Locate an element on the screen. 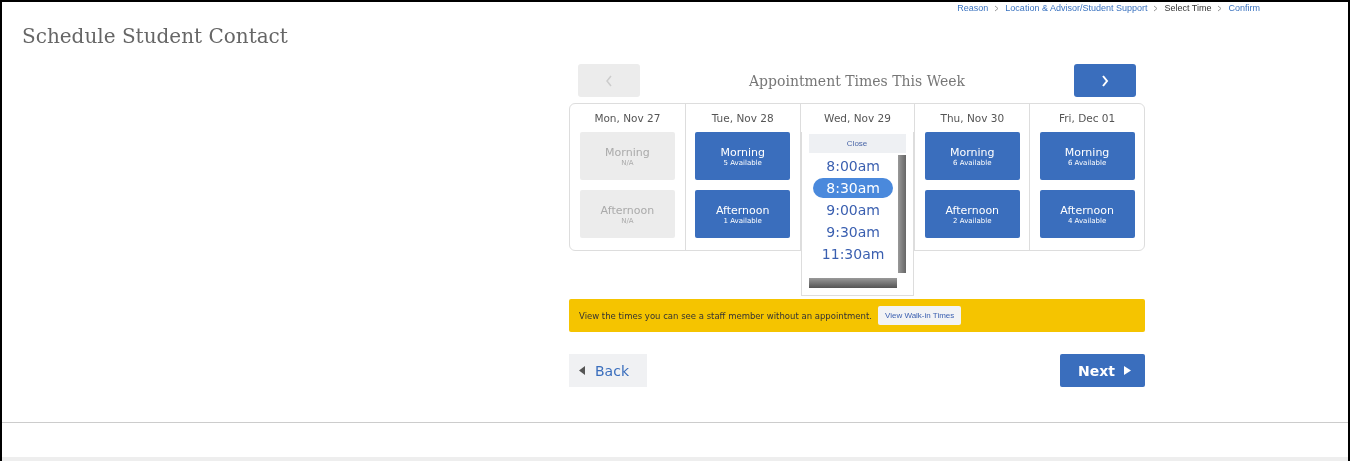 The image size is (1350, 461). close-button: Close is located at coordinates (857, 143).